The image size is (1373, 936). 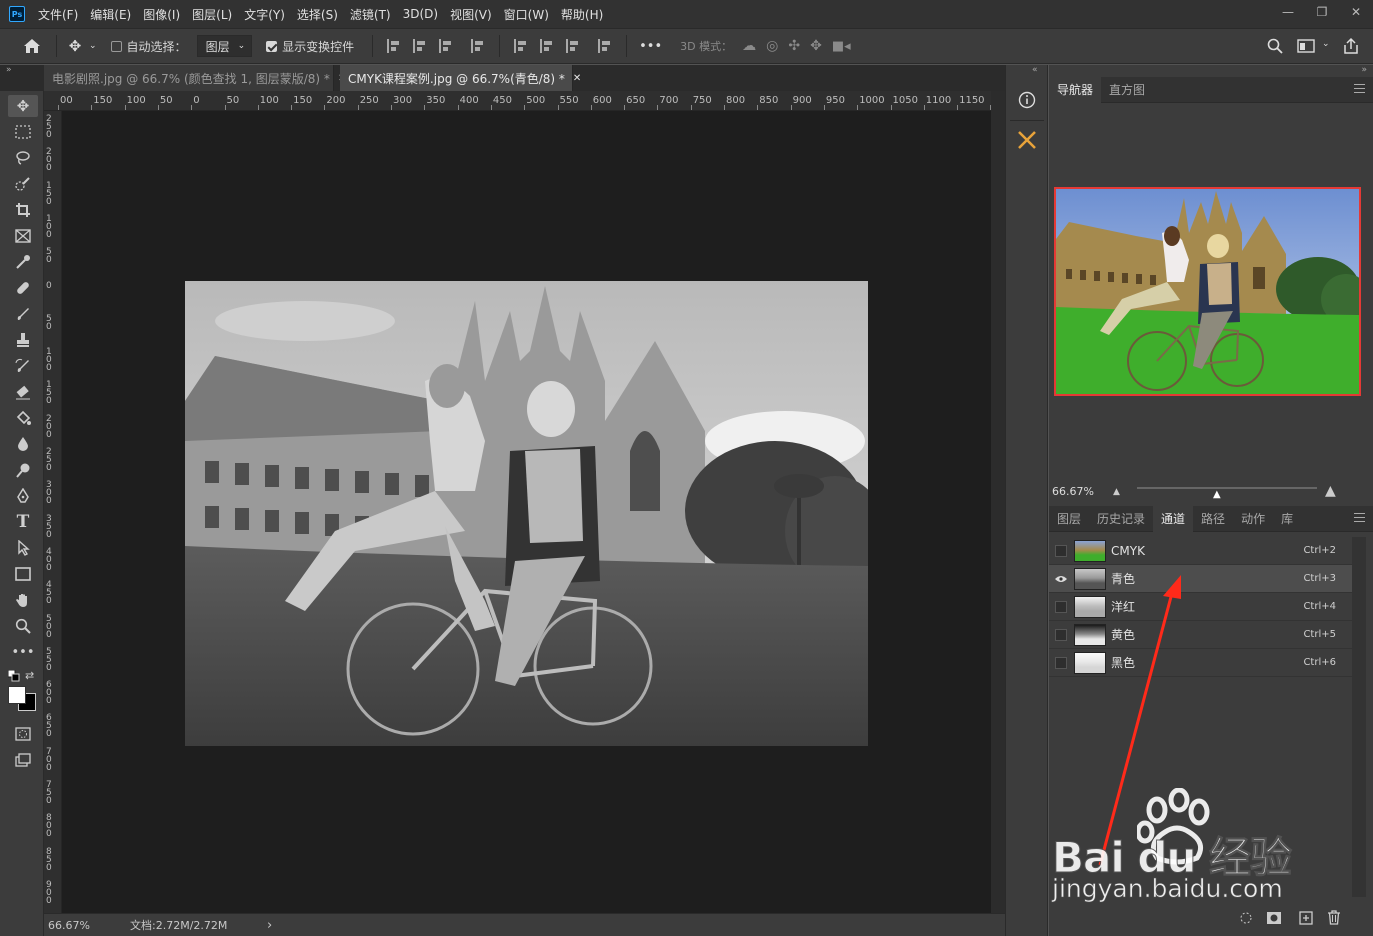 I want to click on menu-view: 视图(V), so click(x=471, y=14).